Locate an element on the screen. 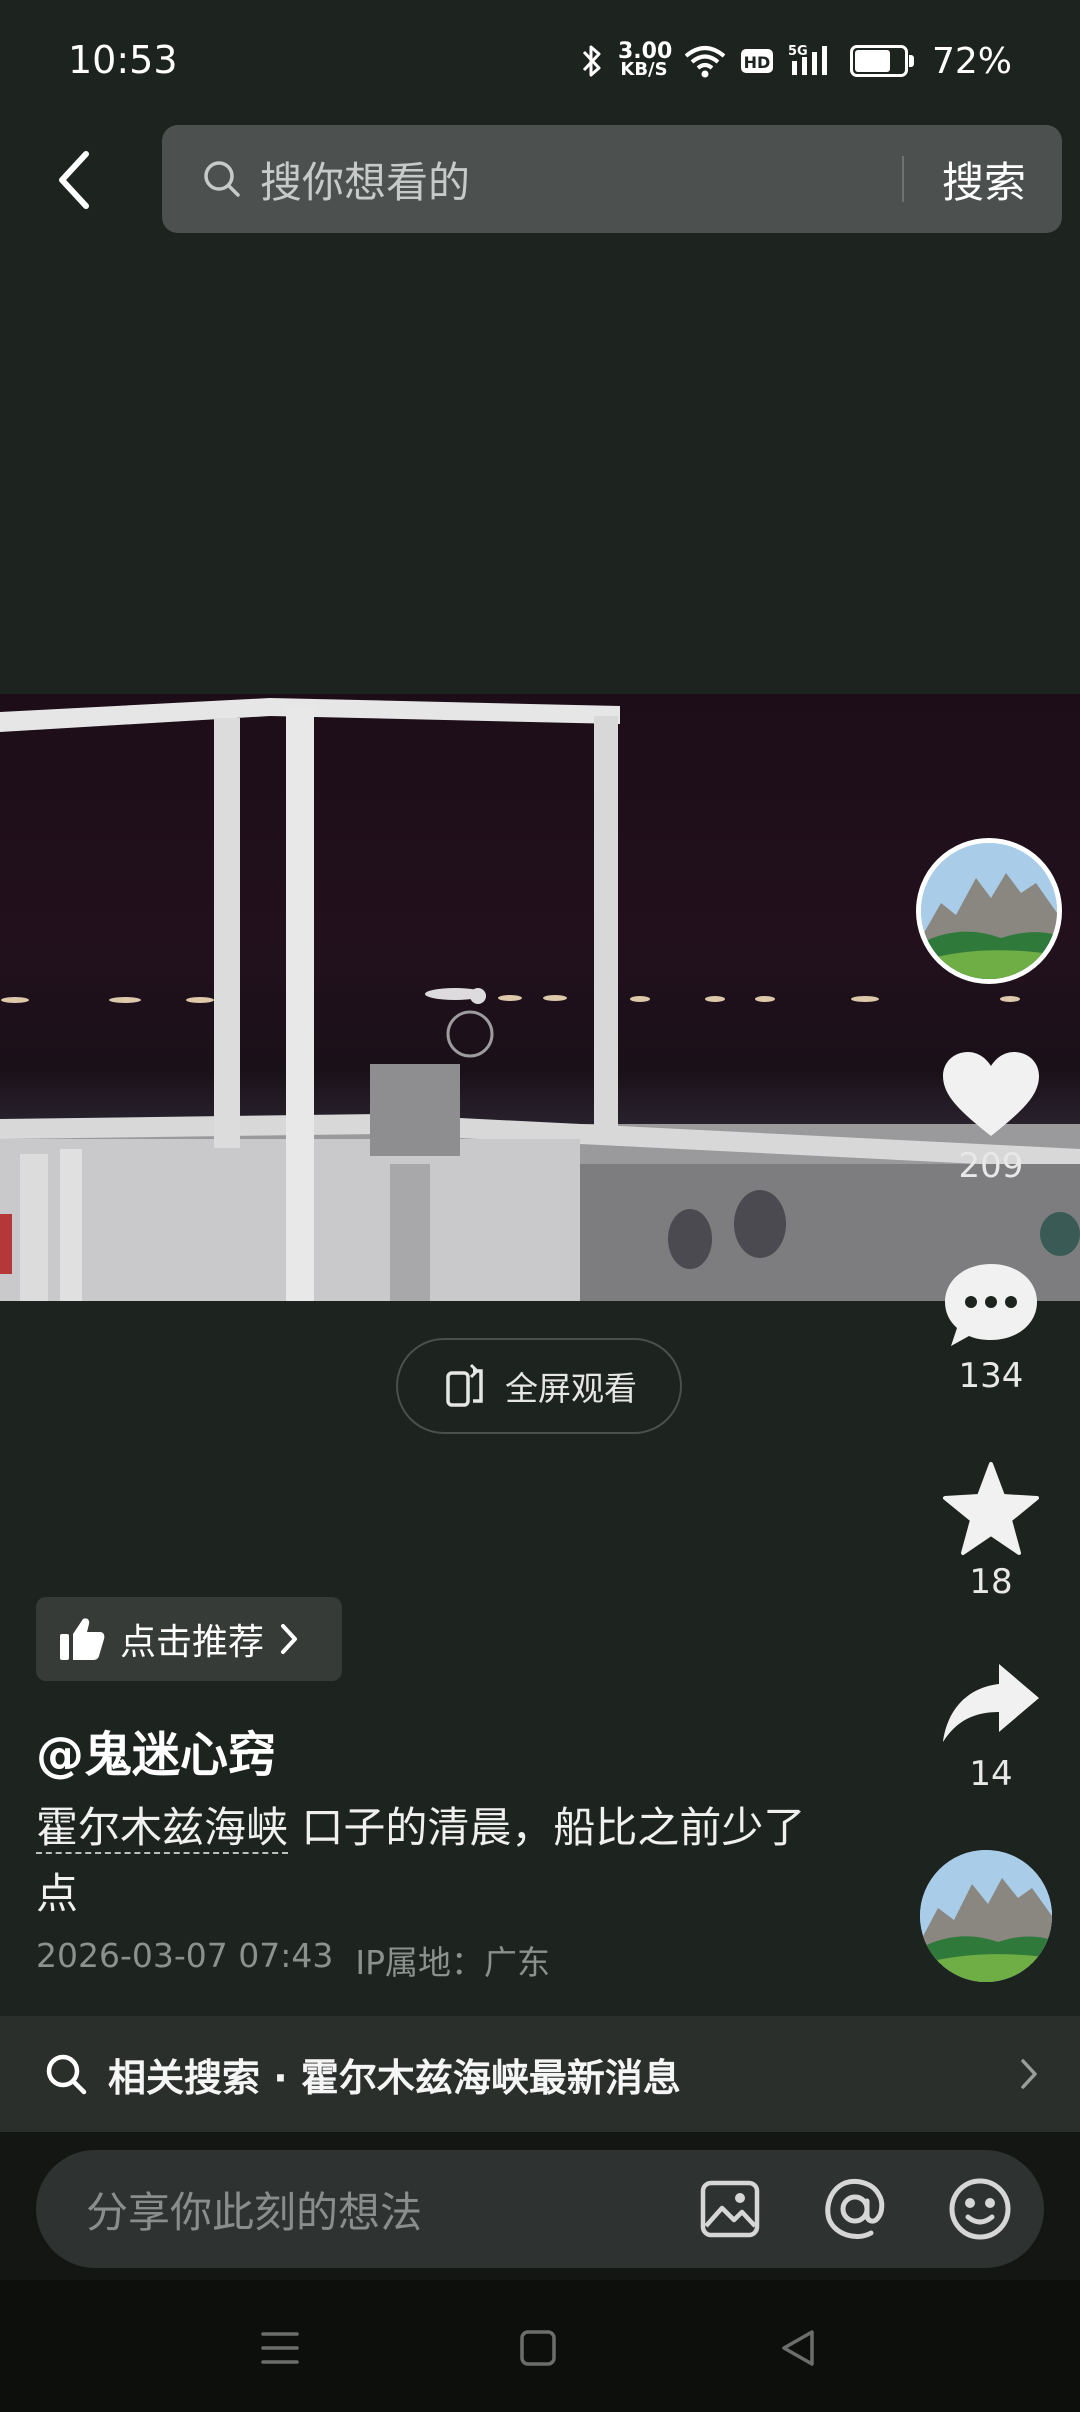 This screenshot has width=1080, height=2412. status-icons: 3.00 KB/S HD 5G 72% is located at coordinates (796, 61).